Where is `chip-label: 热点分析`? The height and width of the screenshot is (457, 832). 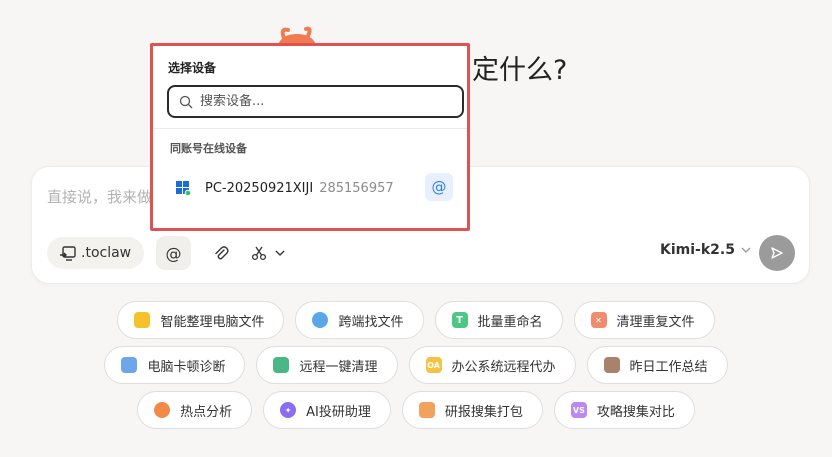 chip-label: 热点分析 is located at coordinates (206, 412).